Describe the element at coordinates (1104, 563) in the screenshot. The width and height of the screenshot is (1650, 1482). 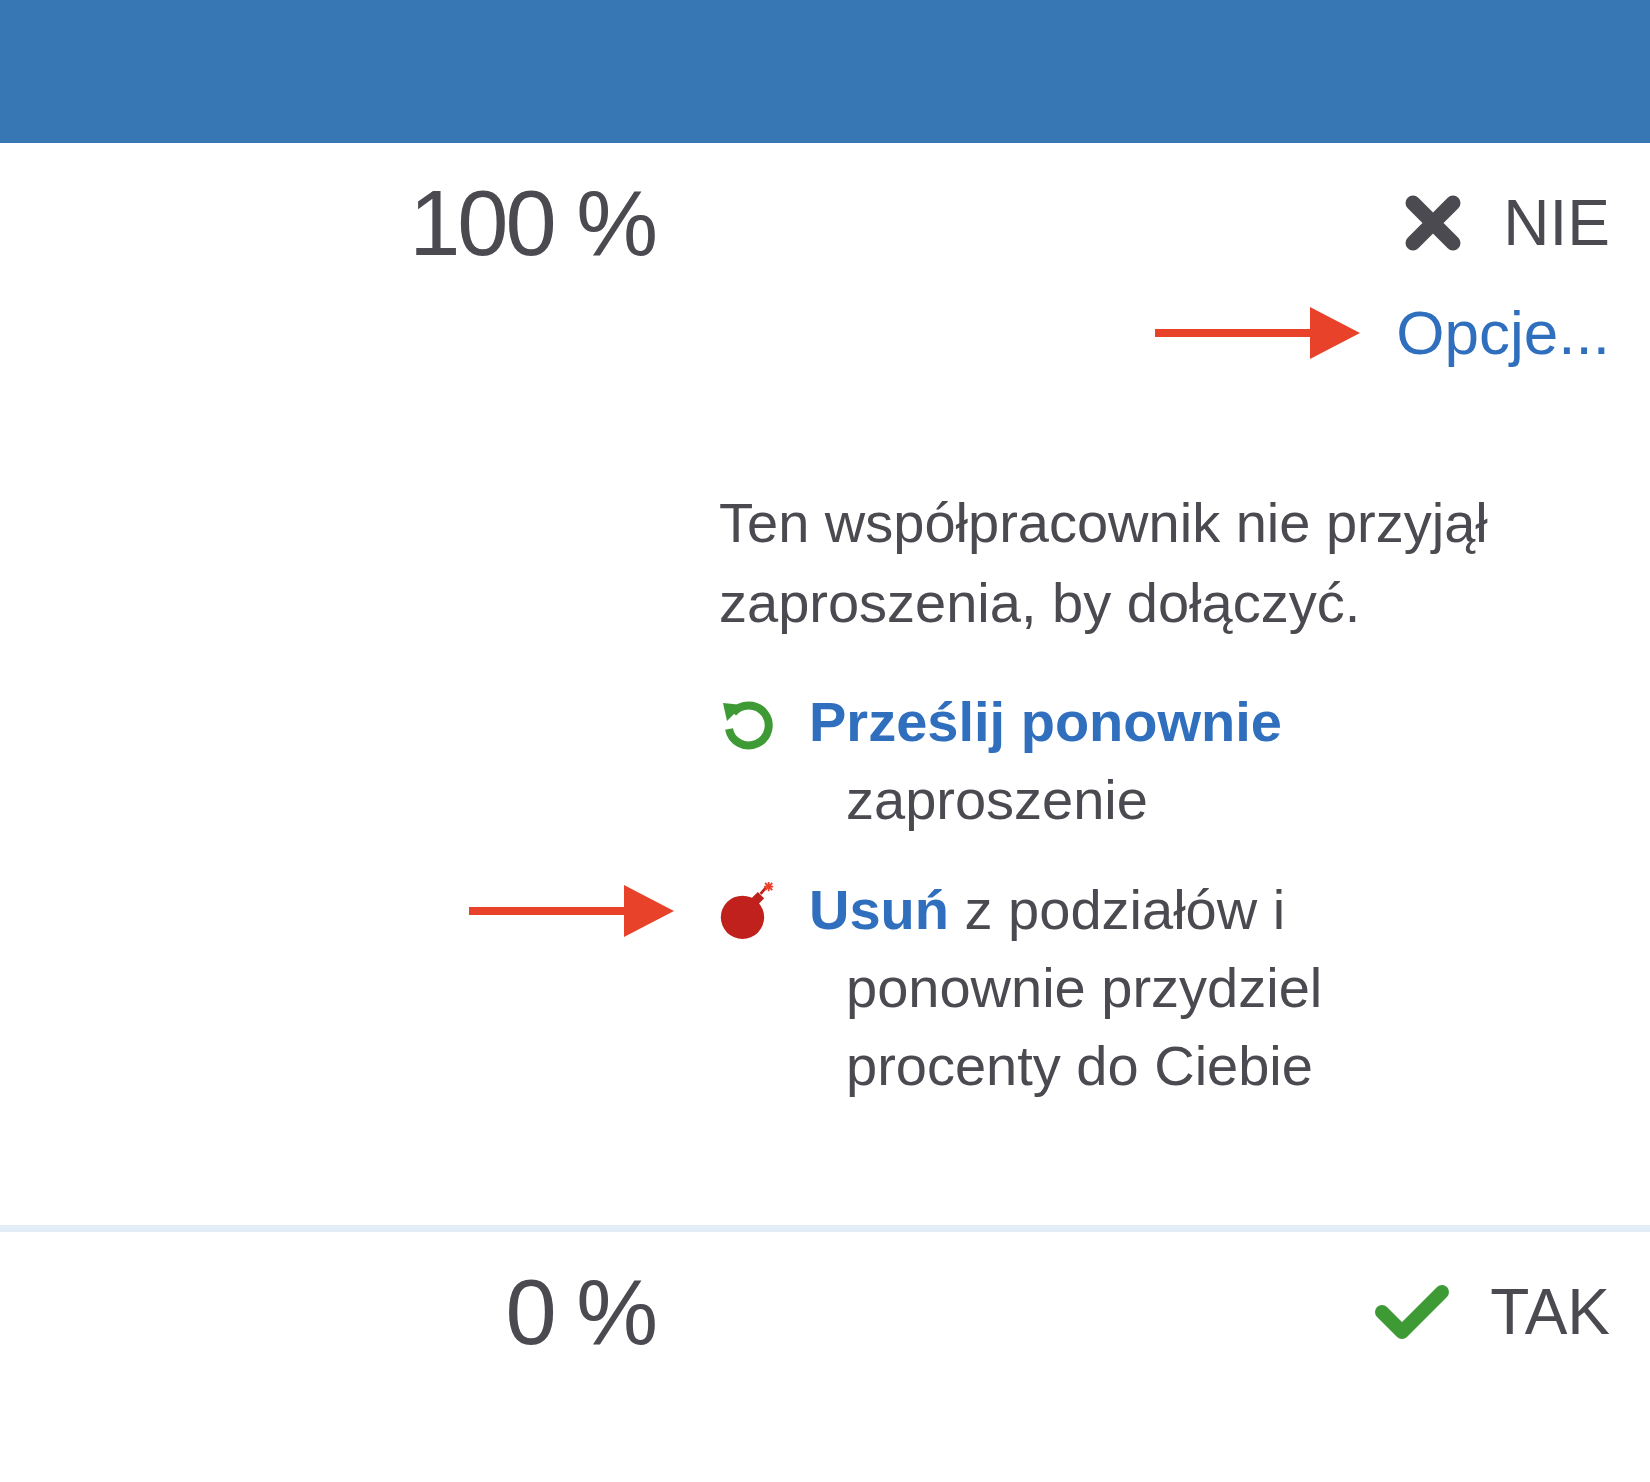
I see `invitation-note: Ten współpracownik nie przyjął zaproszenia, by dołączyć.` at that location.